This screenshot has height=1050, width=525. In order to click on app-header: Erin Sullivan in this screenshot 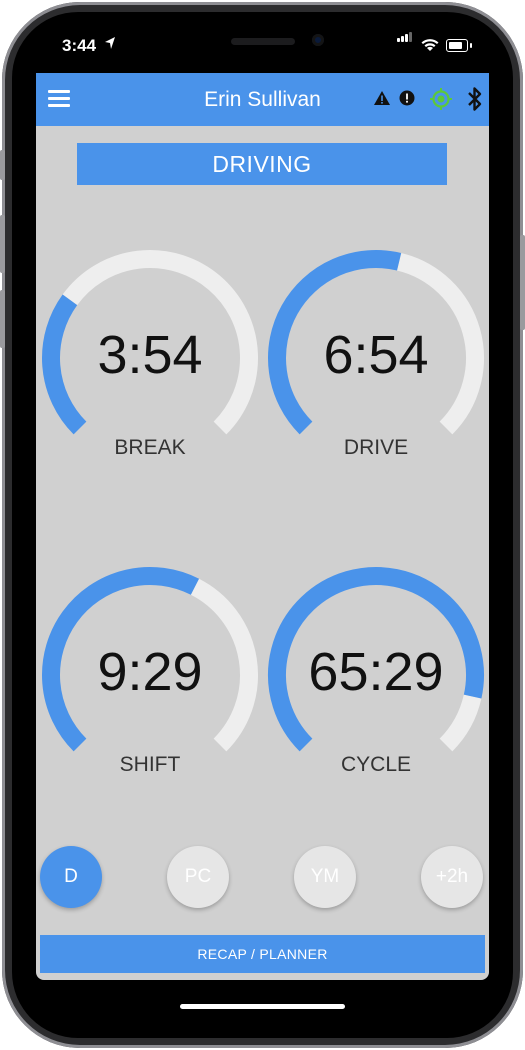, I will do `click(262, 99)`.